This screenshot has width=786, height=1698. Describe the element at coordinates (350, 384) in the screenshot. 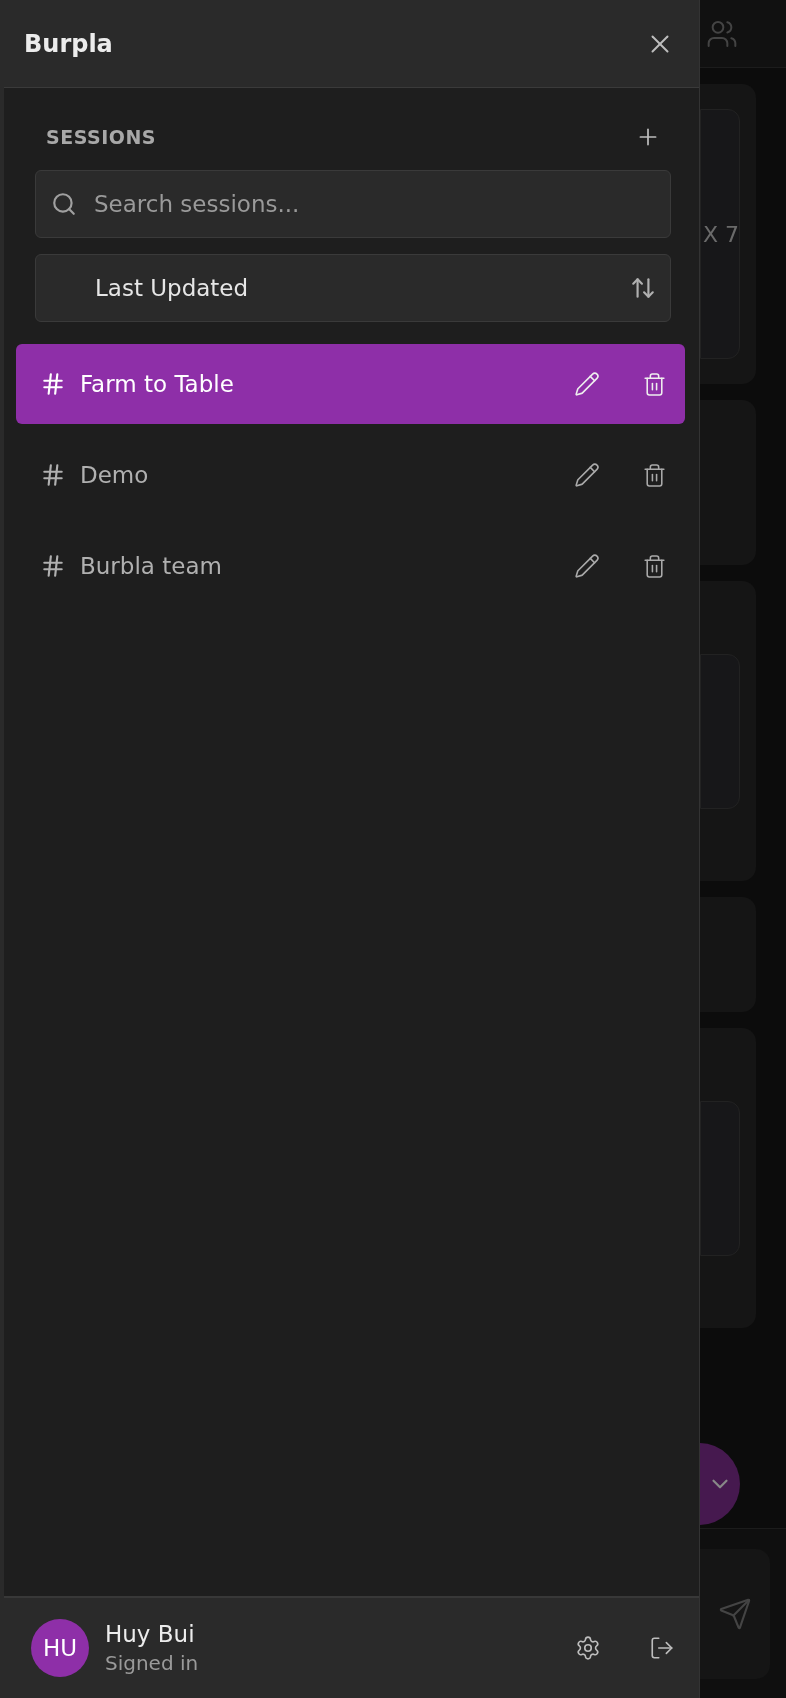

I see `session-item: Farm to Table` at that location.